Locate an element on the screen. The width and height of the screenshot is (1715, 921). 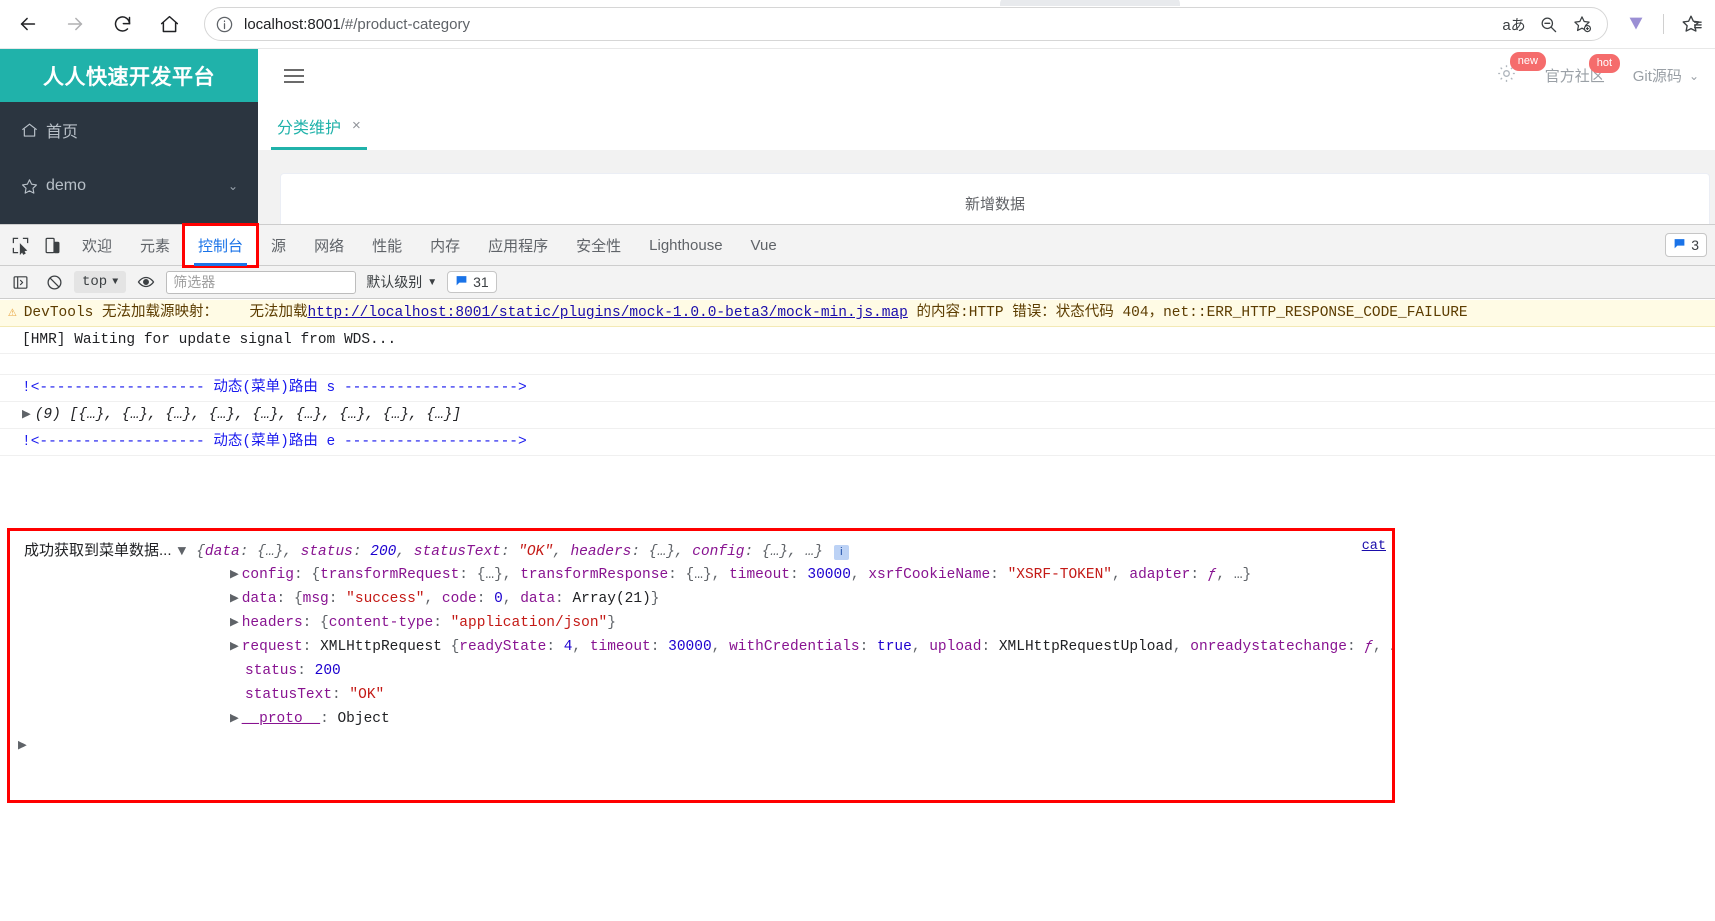
object-property-proto: ▶ __proto__: Object is located at coordinates (701, 719).